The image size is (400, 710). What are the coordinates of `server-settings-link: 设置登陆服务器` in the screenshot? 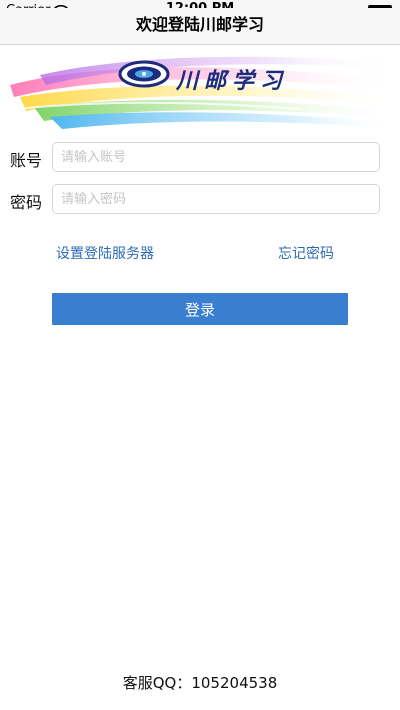 It's located at (105, 253).